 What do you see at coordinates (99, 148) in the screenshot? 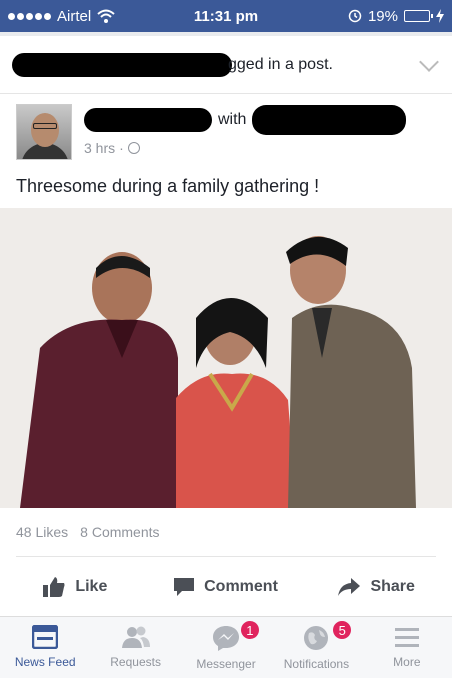
I see `post-time: 3 hrs` at bounding box center [99, 148].